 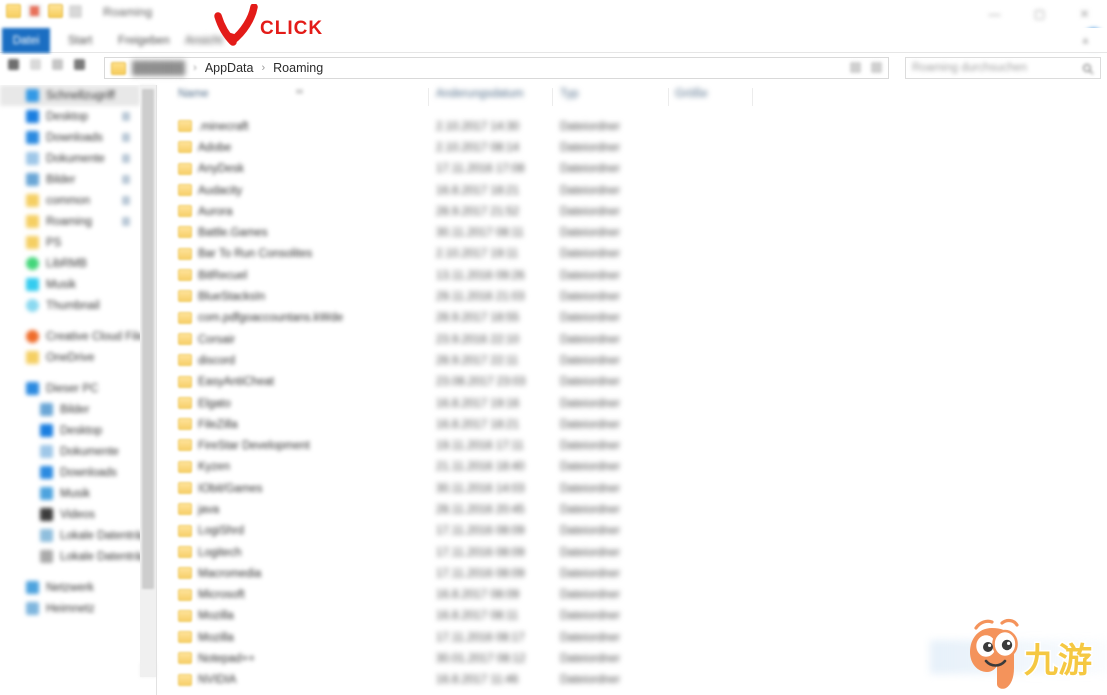 What do you see at coordinates (156, 390) in the screenshot?
I see `pane-divider` at bounding box center [156, 390].